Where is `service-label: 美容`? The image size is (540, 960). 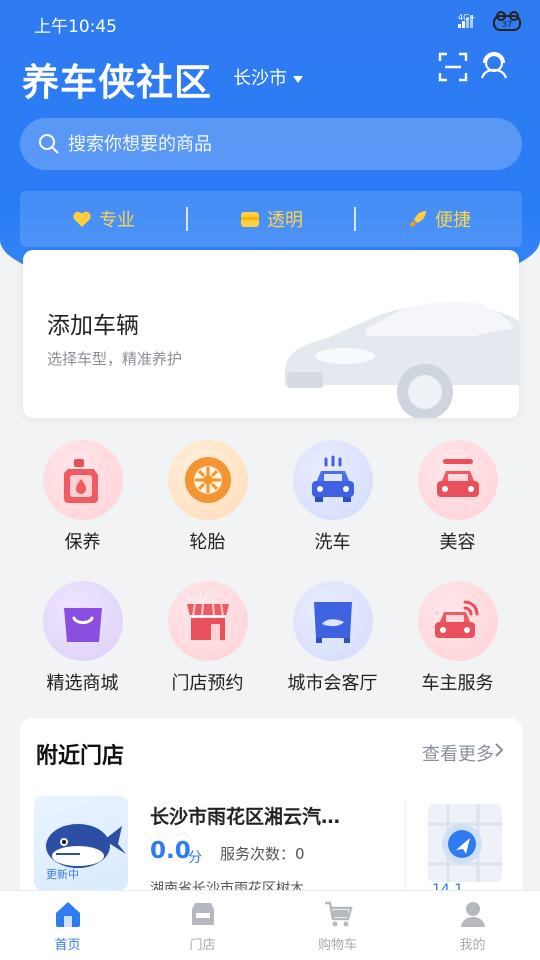 service-label: 美容 is located at coordinates (457, 542).